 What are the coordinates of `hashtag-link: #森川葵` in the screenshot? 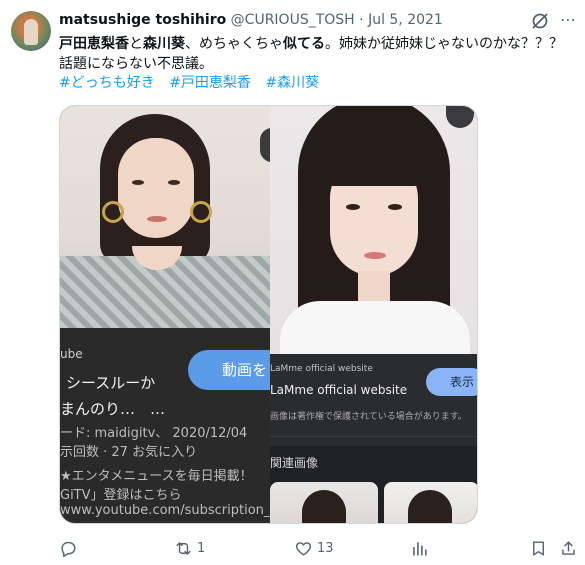 It's located at (292, 83).